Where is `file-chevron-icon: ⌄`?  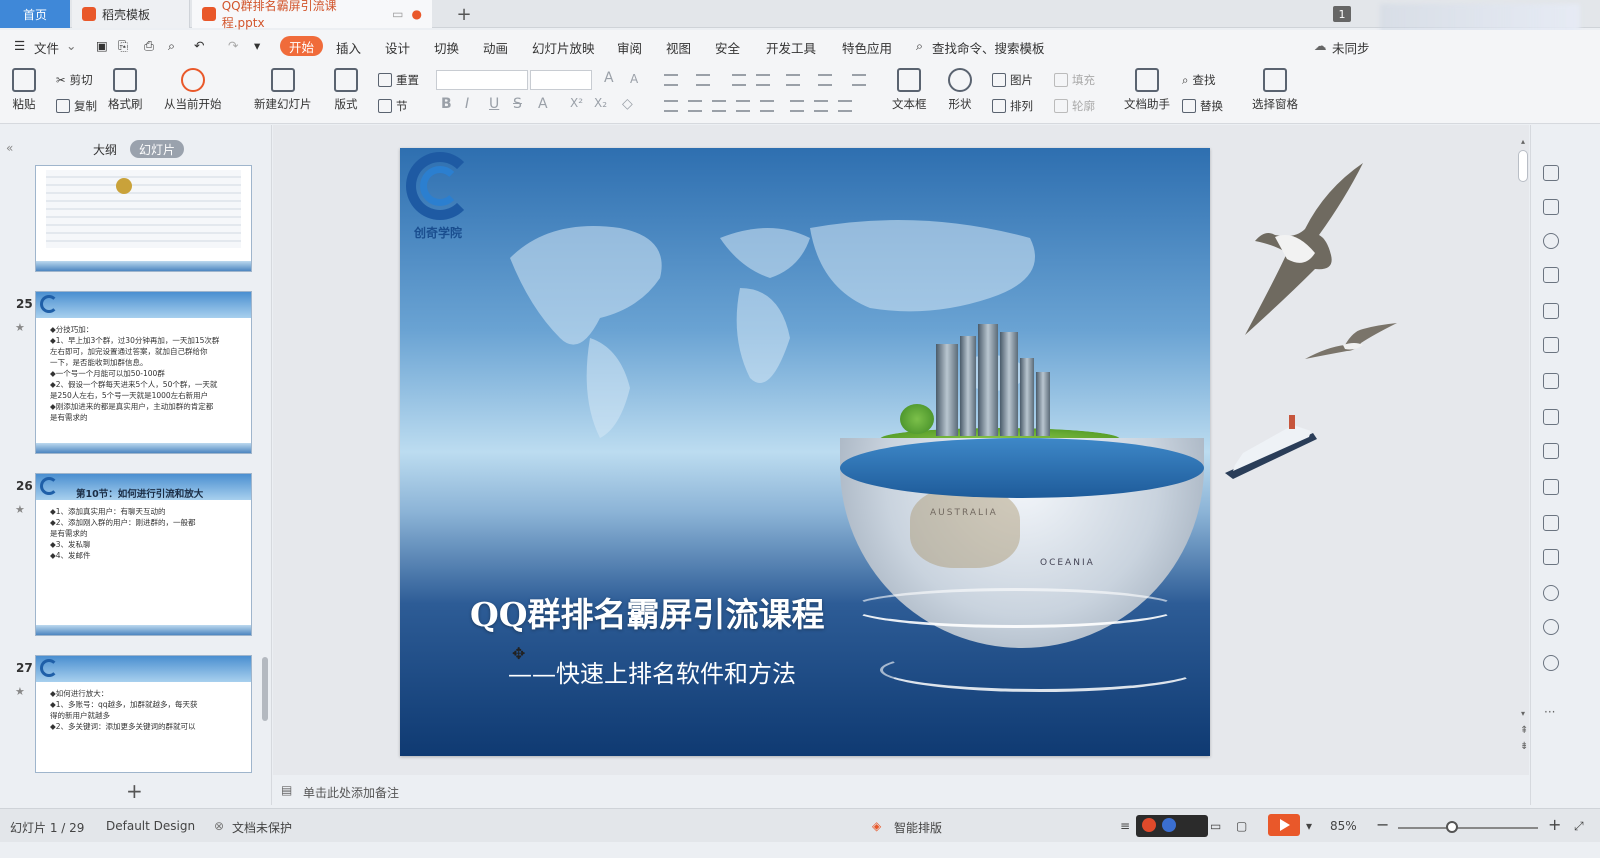 file-chevron-icon: ⌄ is located at coordinates (71, 45).